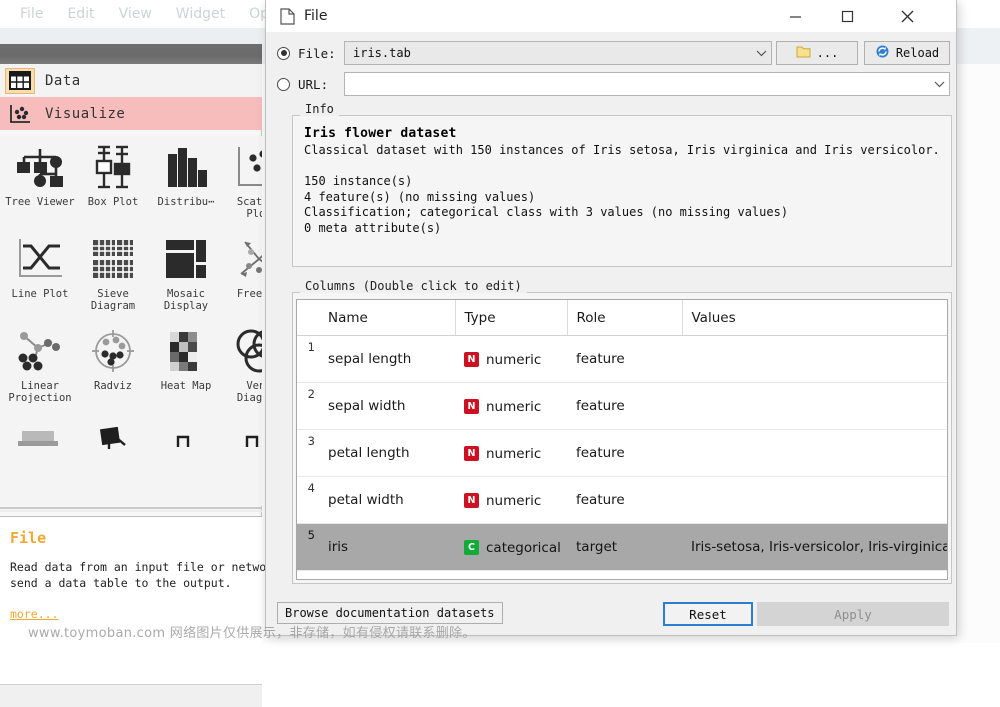 This screenshot has height=707, width=1000. Describe the element at coordinates (882, 53) in the screenshot. I see `reload-icon` at that location.